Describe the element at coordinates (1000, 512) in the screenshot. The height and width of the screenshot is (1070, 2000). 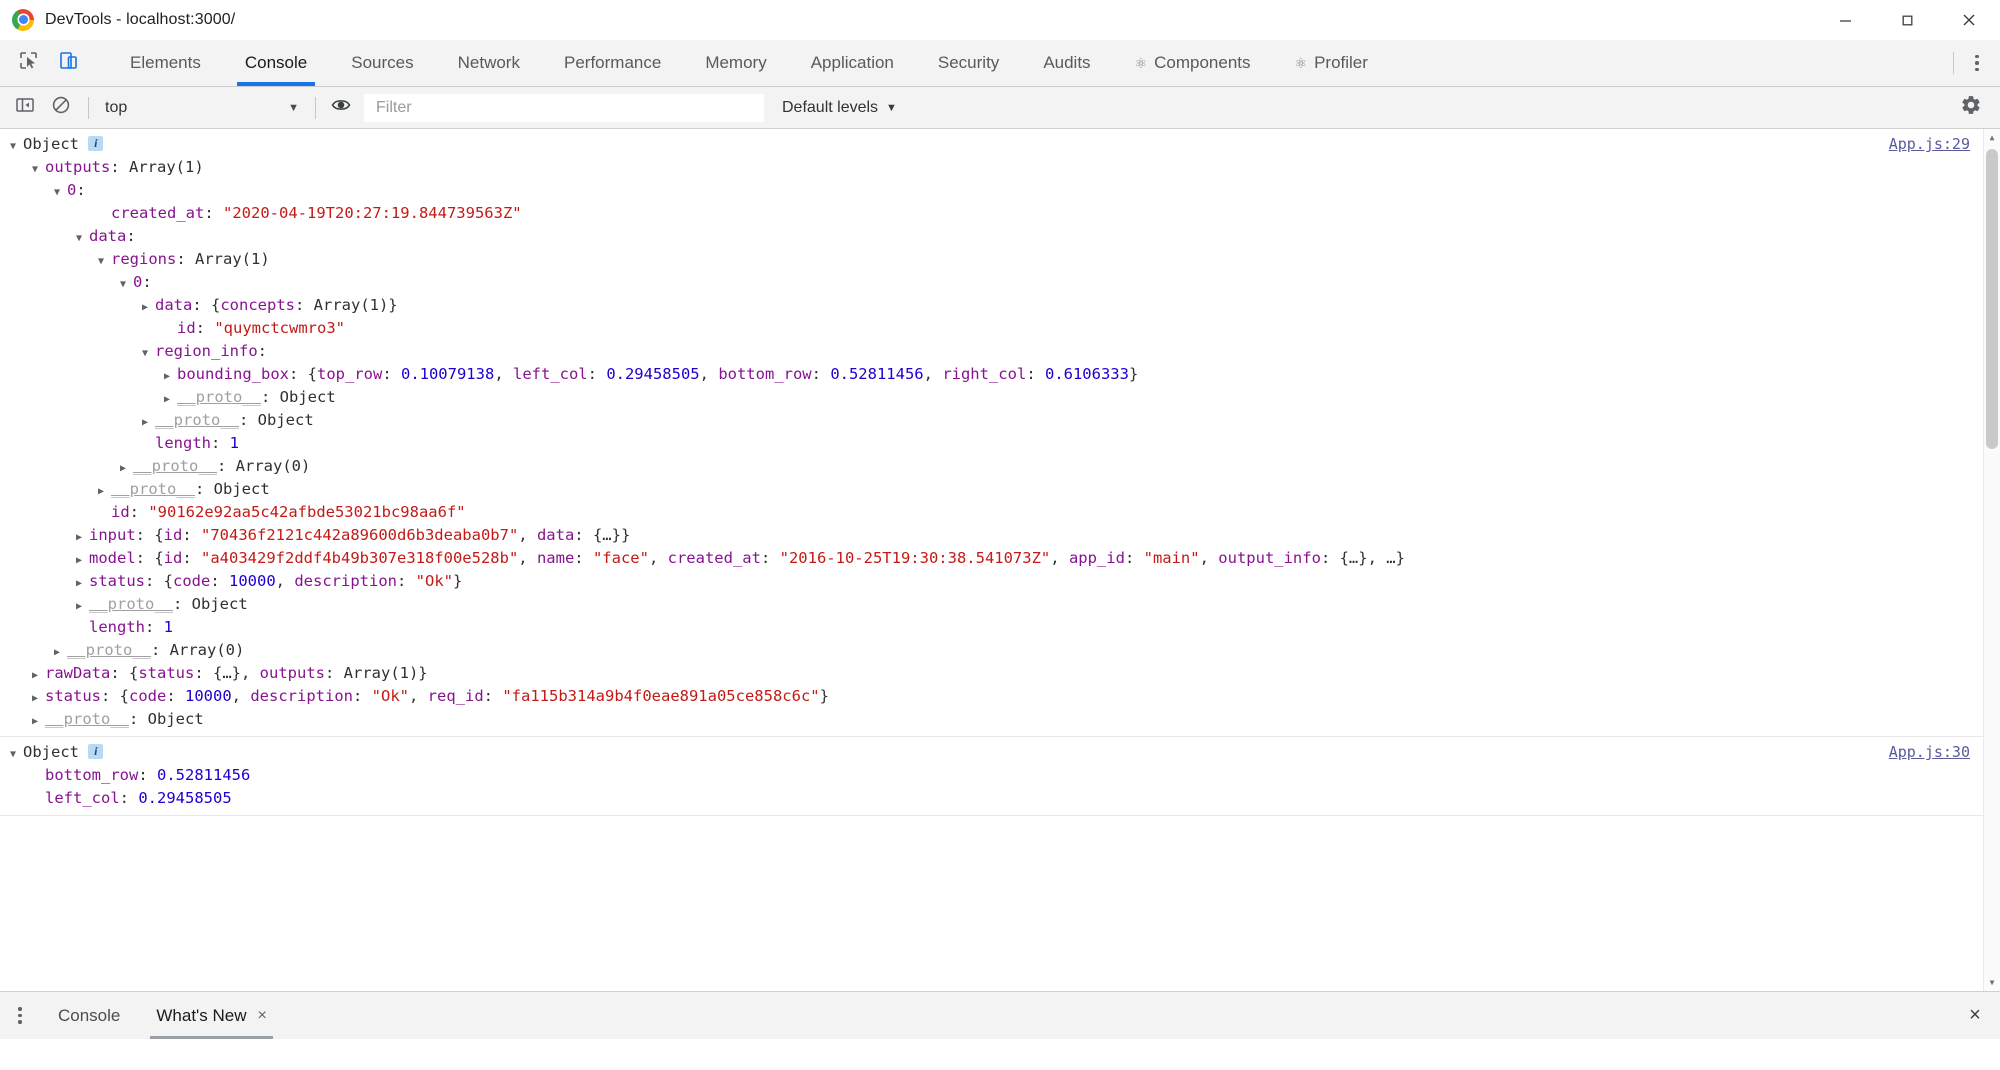
I see `console-tree-row: id: "90162e92aa5c42afbde53021bc98aa6f"` at that location.